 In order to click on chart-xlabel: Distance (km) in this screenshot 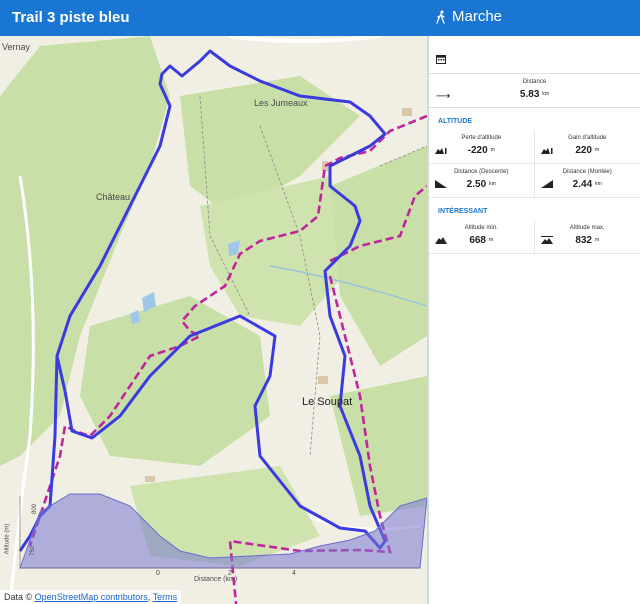, I will do `click(216, 579)`.